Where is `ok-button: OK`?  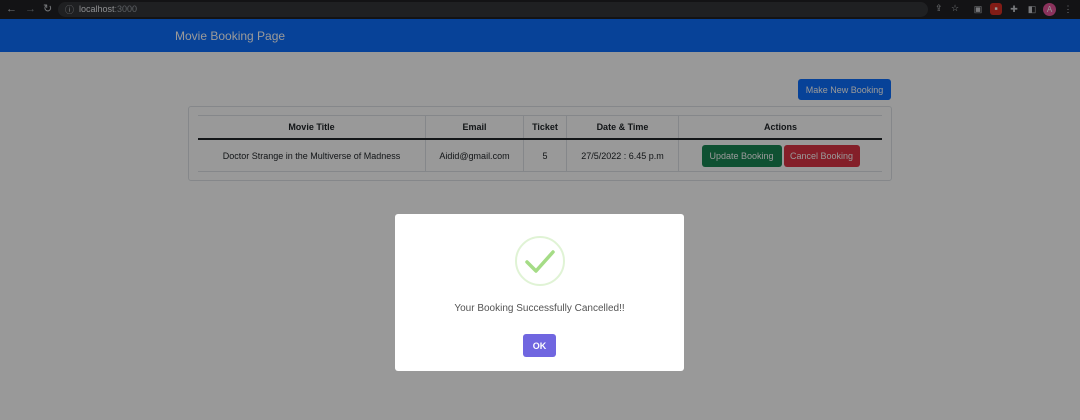
ok-button: OK is located at coordinates (539, 345).